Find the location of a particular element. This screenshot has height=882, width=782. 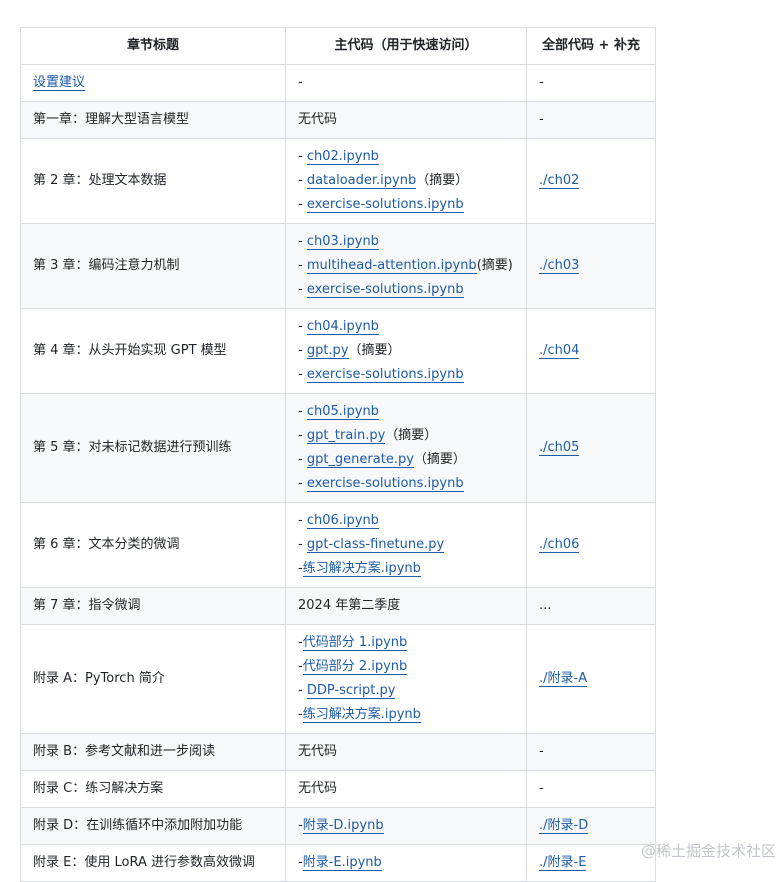

cell-text: 附录 B：参考文献和进一步阅读 is located at coordinates (124, 751).